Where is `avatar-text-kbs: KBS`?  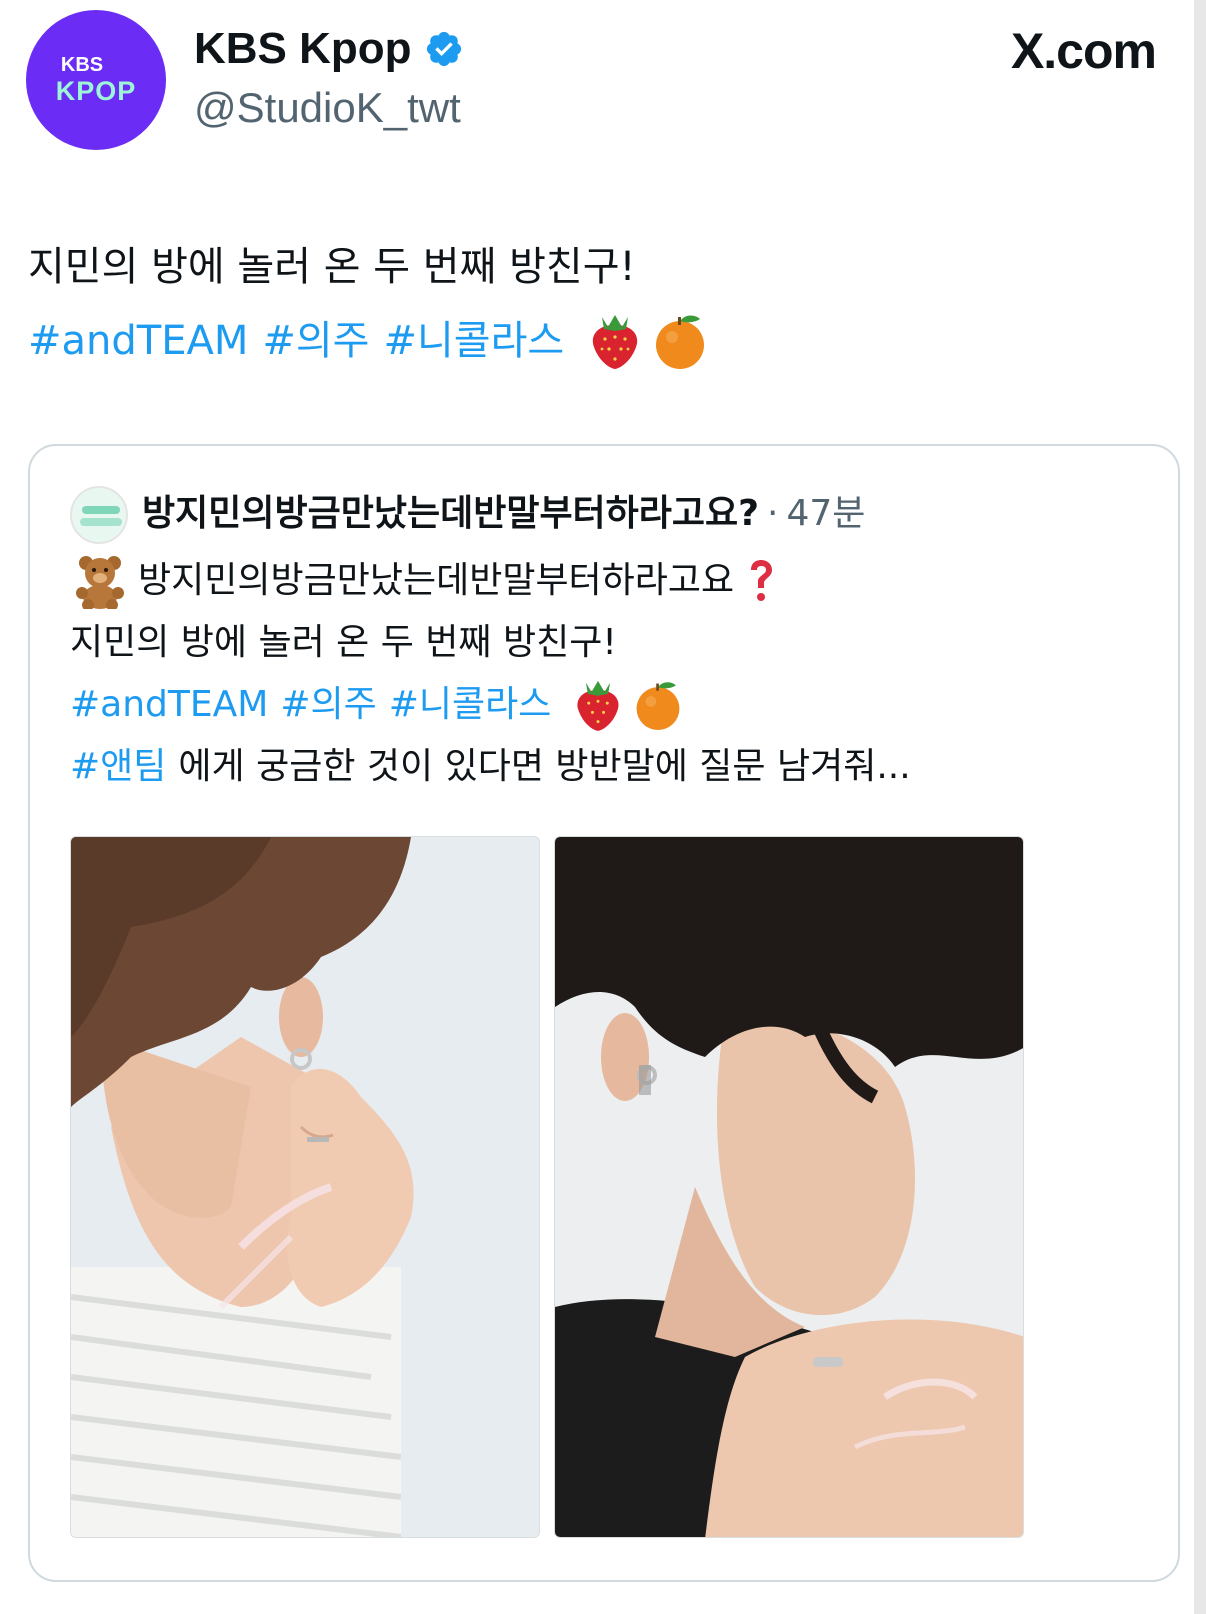
avatar-text-kbs: KBS is located at coordinates (82, 65).